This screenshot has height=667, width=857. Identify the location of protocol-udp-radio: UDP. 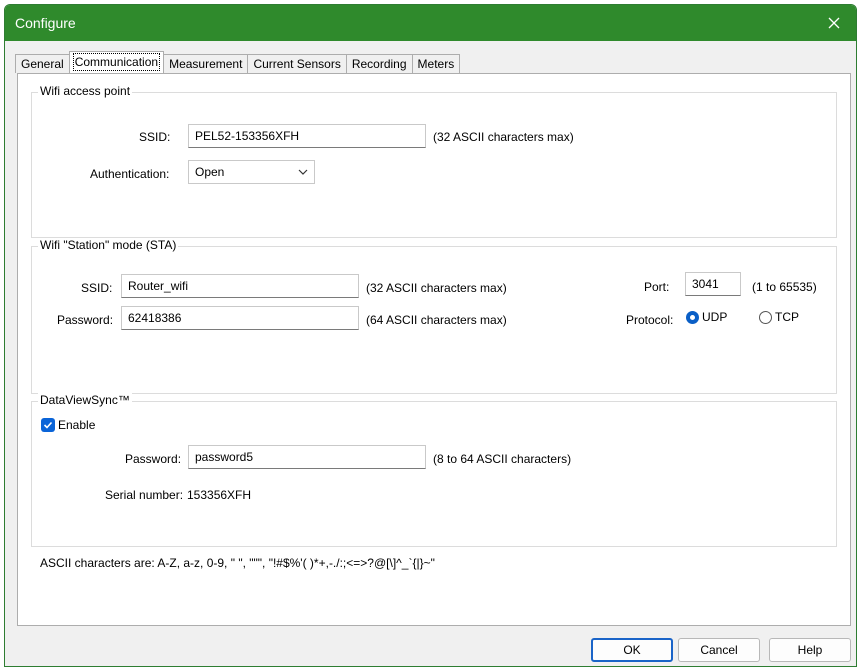
(706, 317).